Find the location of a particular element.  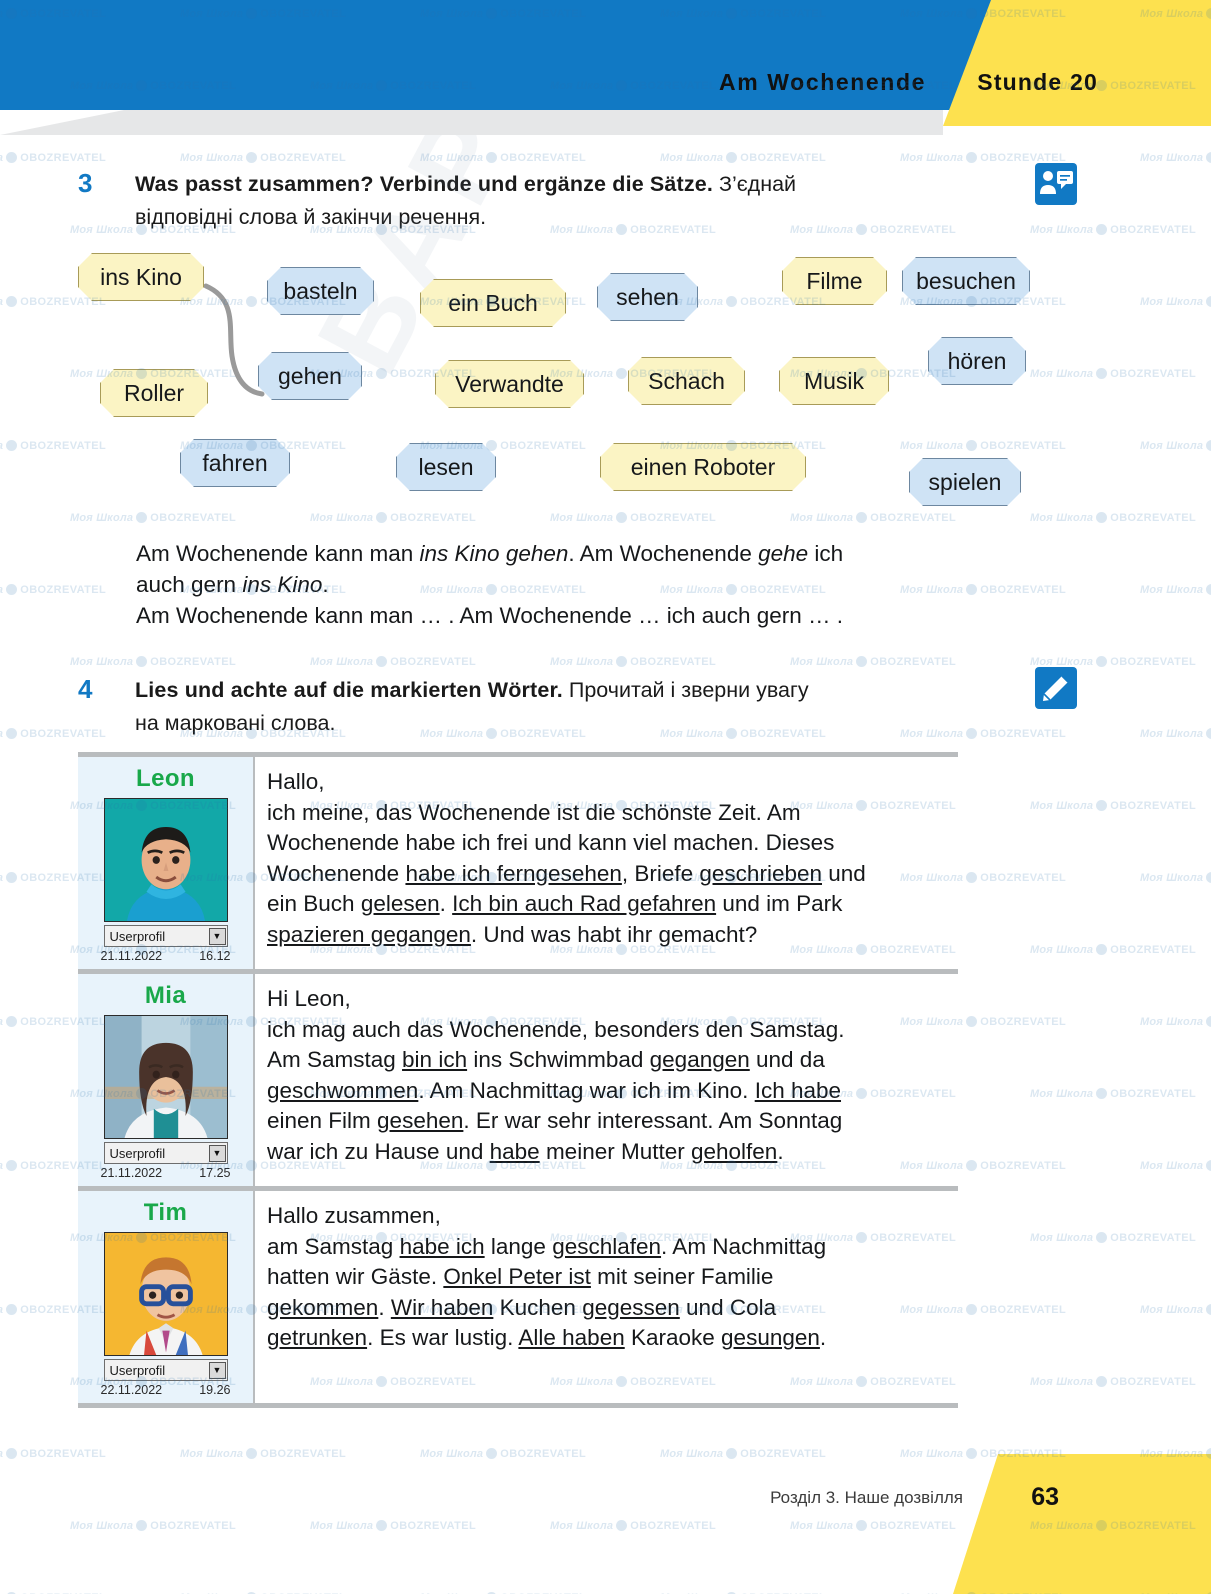

word-box-besuchen: besuchen is located at coordinates (966, 281).